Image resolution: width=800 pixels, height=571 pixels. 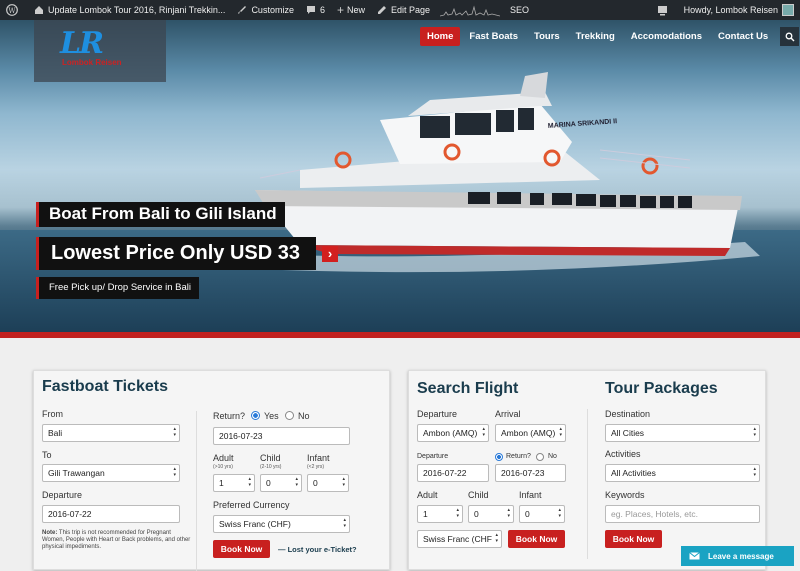 I want to click on return-date-input: 2016-07-23, so click(x=281, y=436).